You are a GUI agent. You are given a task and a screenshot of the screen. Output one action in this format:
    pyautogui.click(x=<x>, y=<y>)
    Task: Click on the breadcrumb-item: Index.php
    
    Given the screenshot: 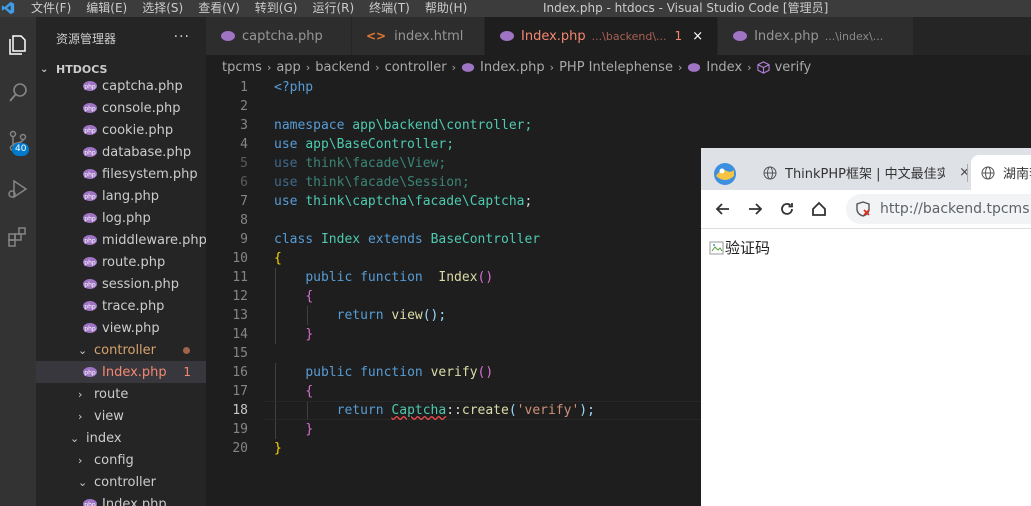 What is the action you would take?
    pyautogui.click(x=512, y=67)
    